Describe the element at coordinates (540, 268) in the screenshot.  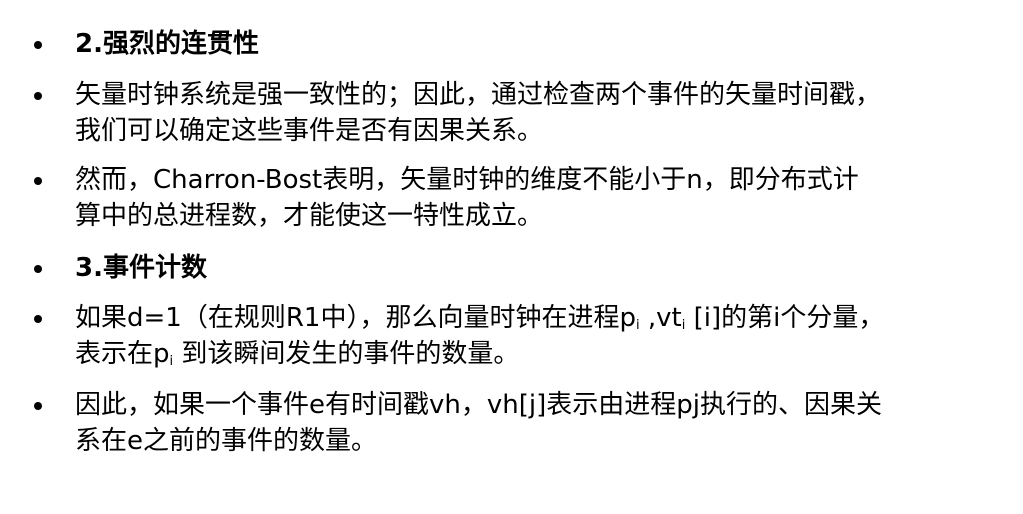
I see `section-heading: 3.事件计数` at that location.